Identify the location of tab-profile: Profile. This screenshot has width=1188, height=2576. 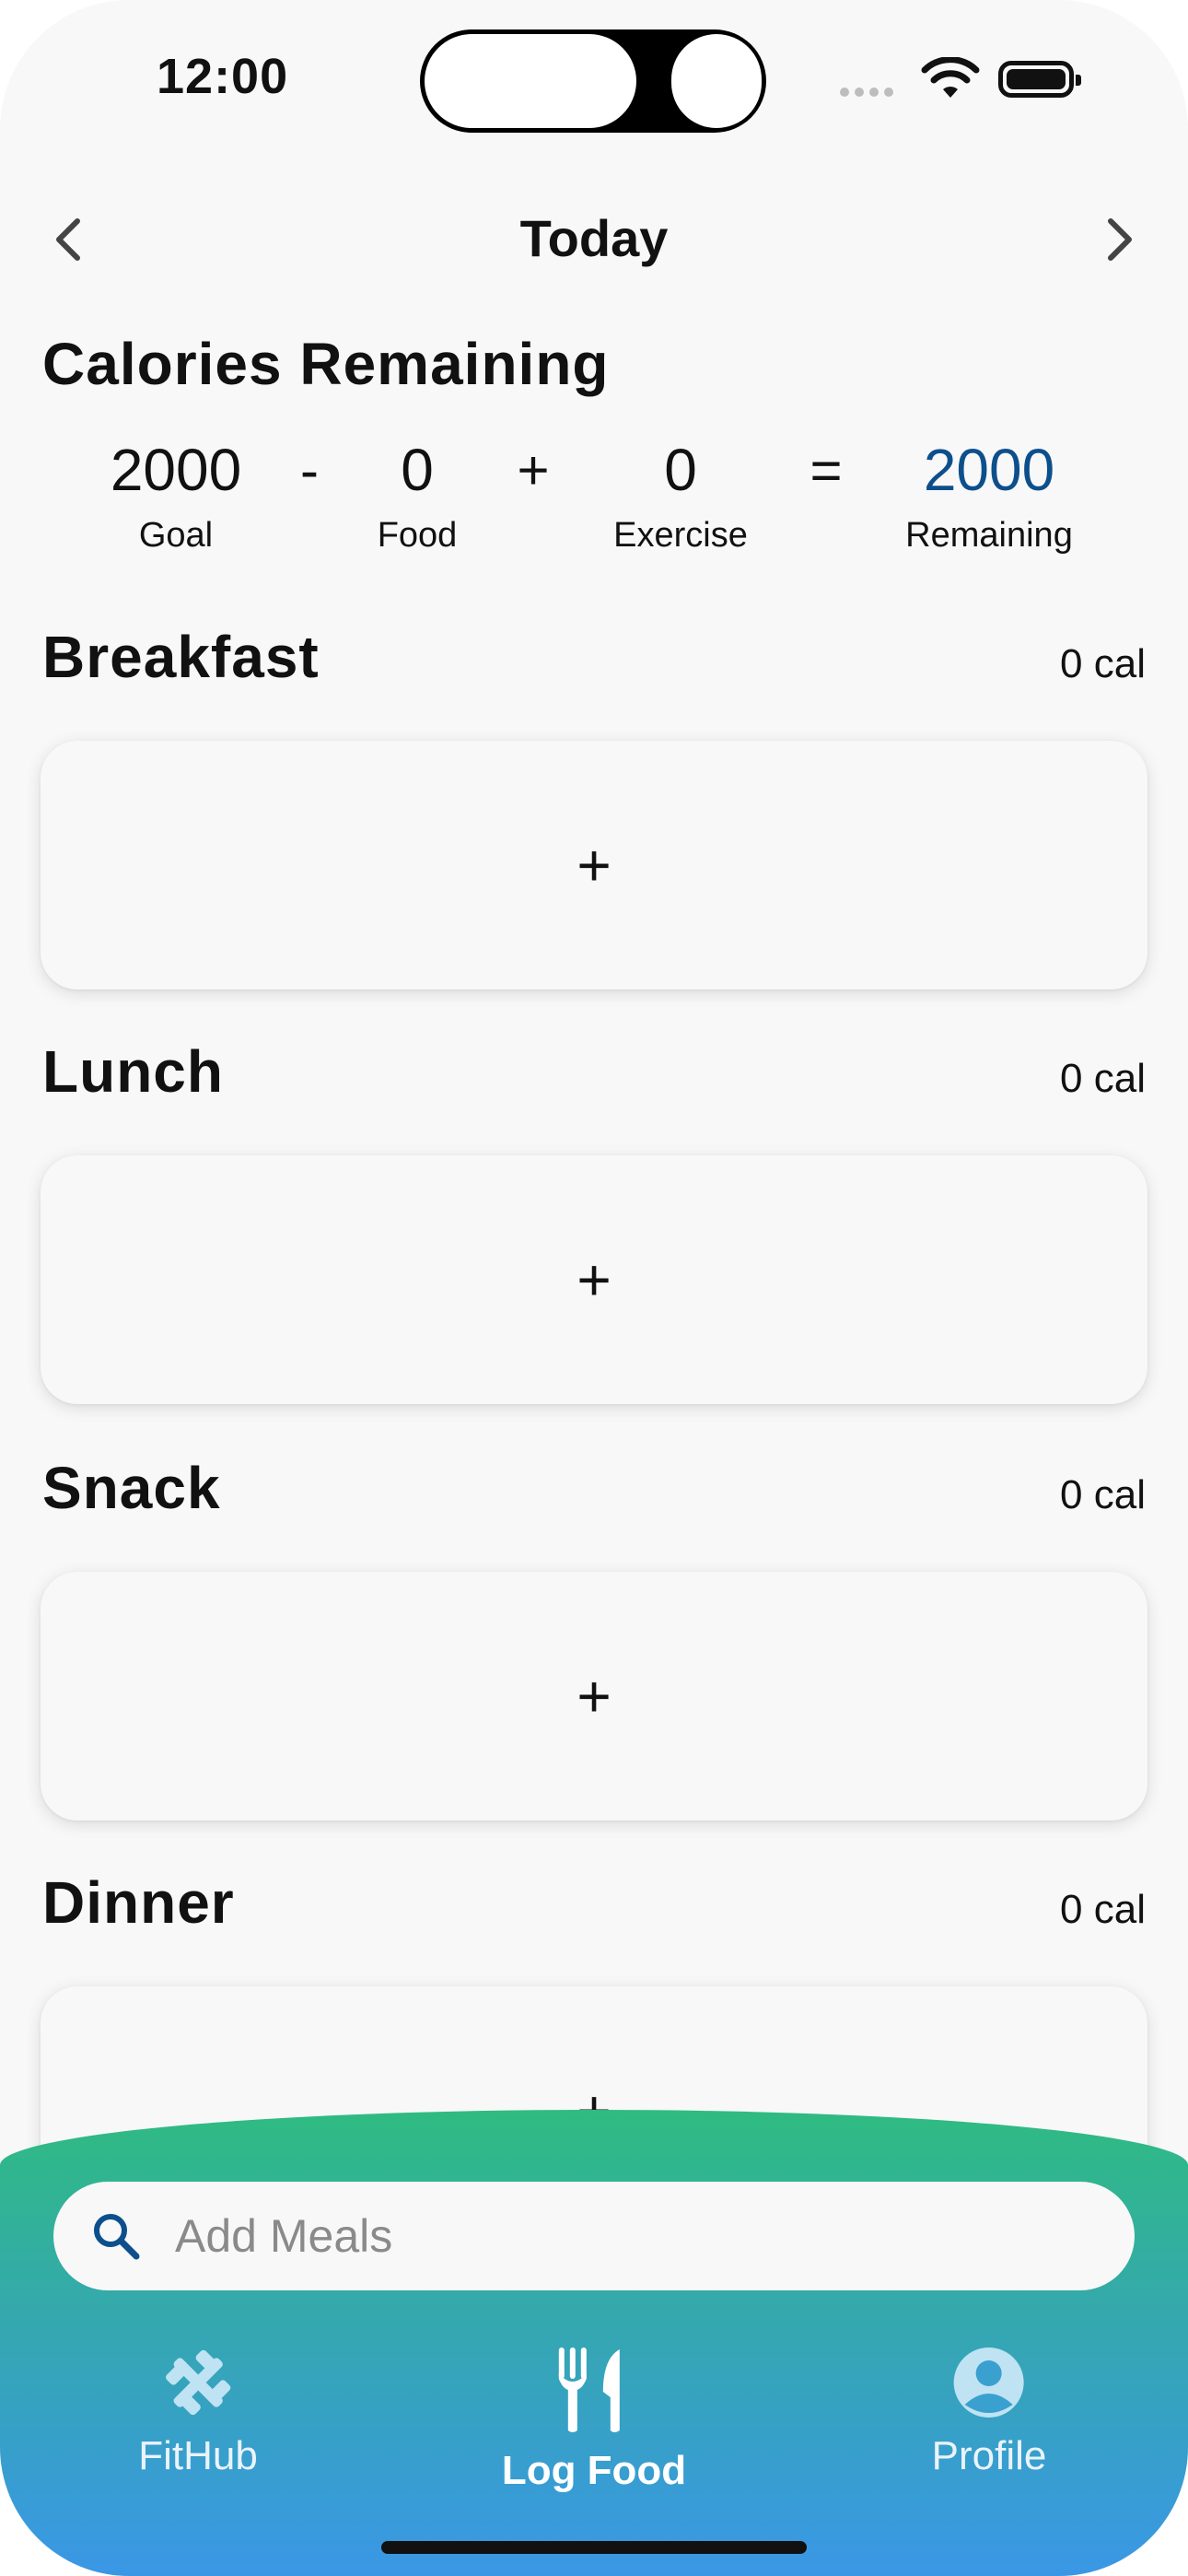
(989, 2412).